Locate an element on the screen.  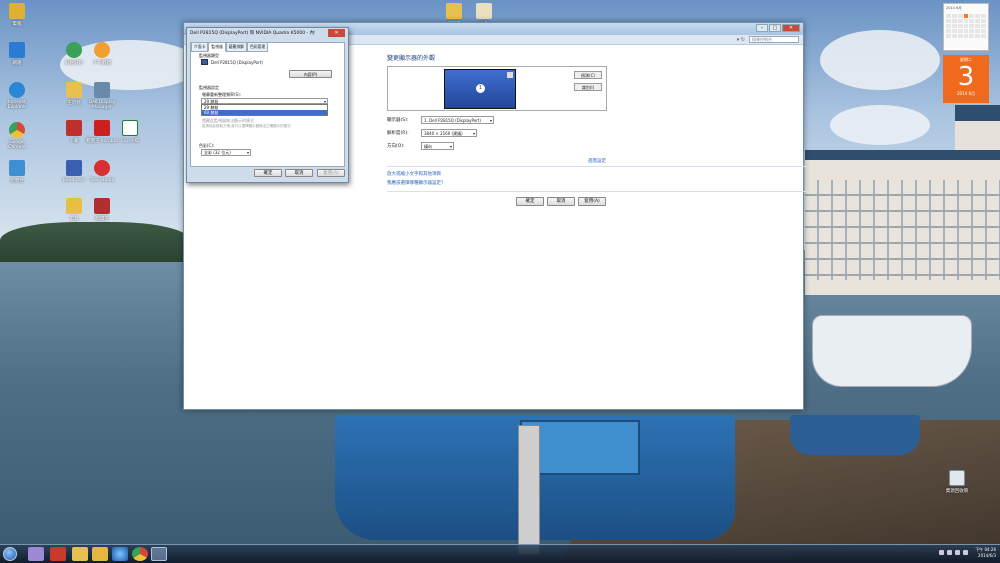
system-tray is located at coordinates (953, 552).